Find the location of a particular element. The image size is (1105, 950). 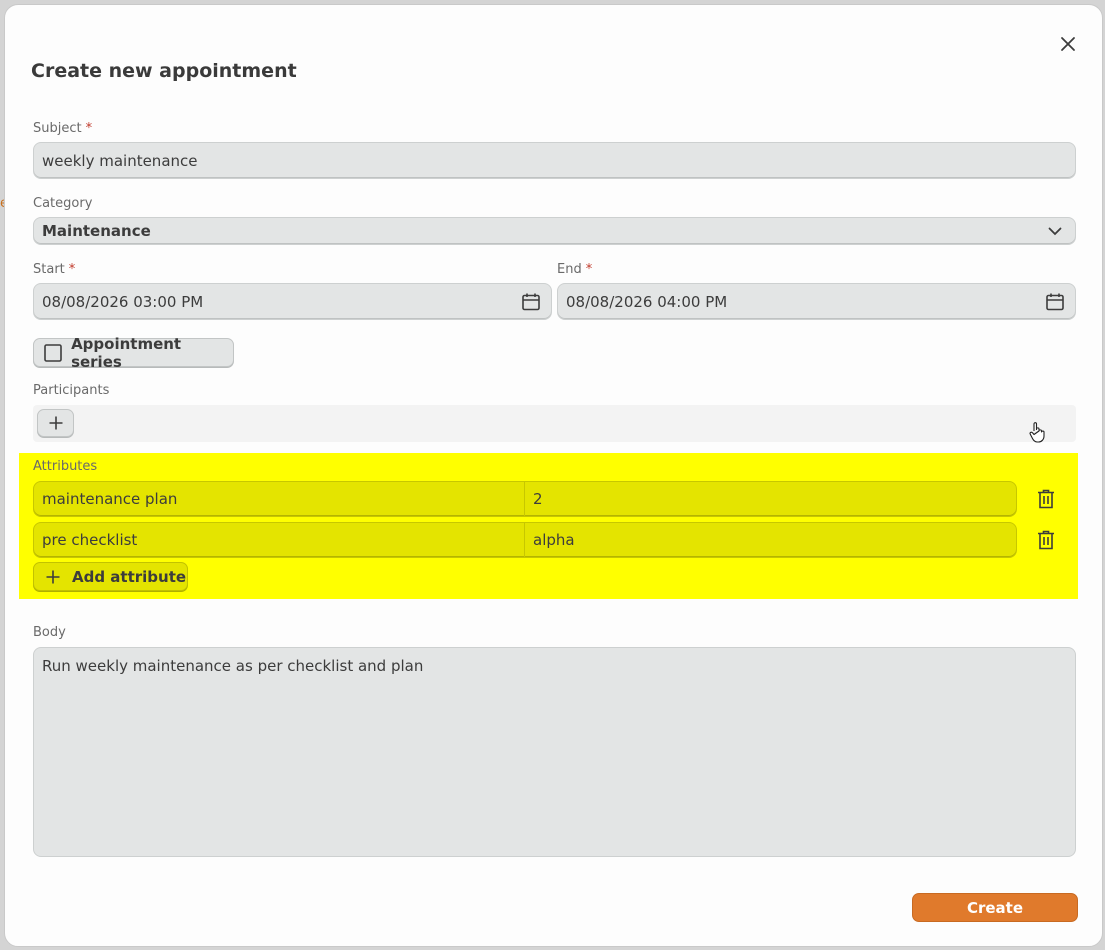

attributes-label: Attributes is located at coordinates (65, 466).